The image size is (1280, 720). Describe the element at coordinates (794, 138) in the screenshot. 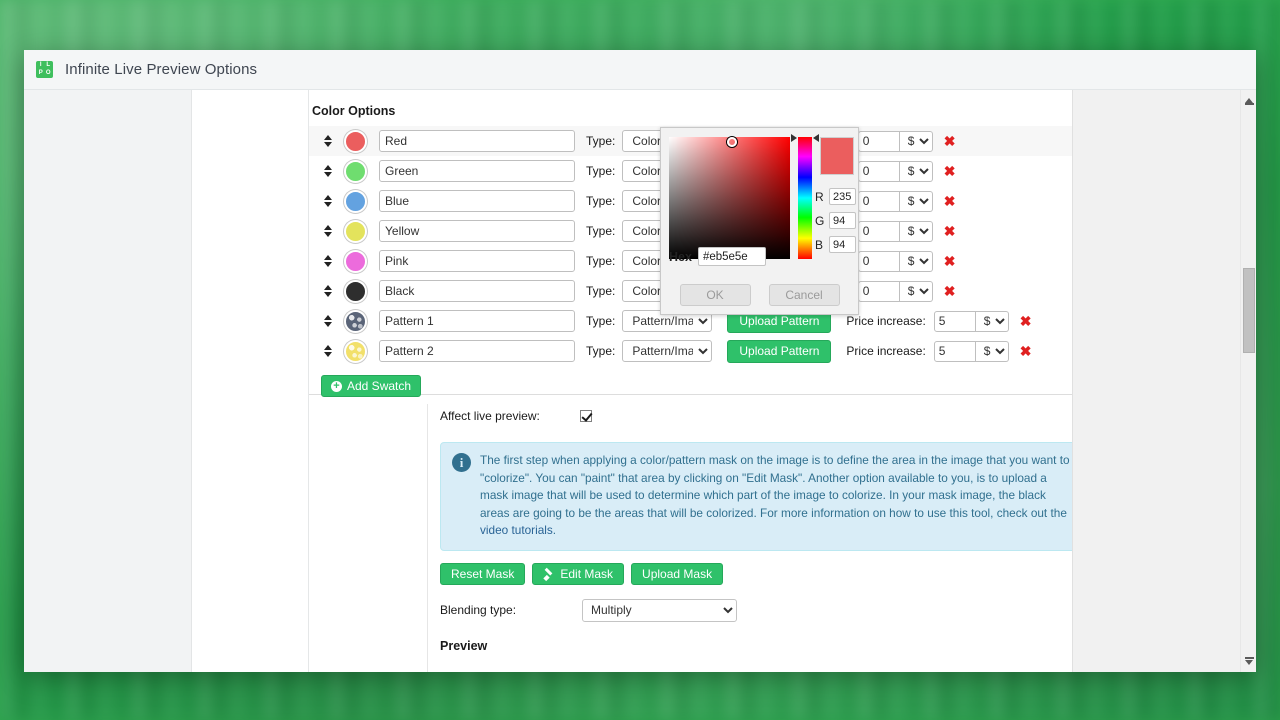

I see `hue-marker-left-icon` at that location.